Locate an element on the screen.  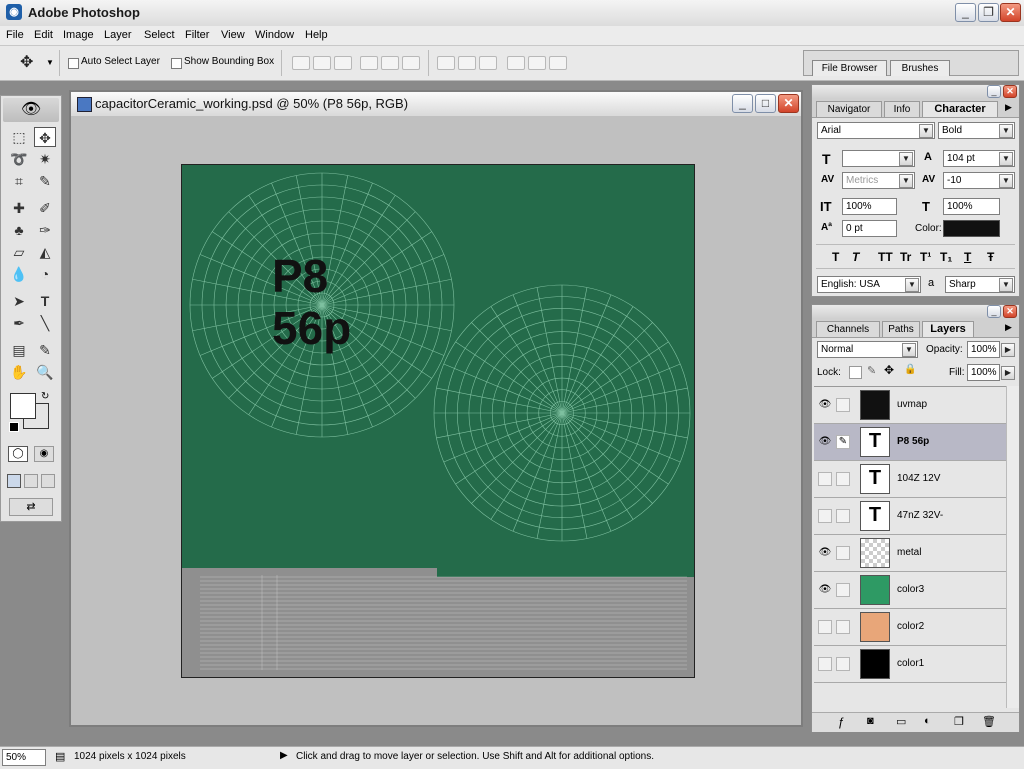
show-bounding-box-checkbox is located at coordinates (176, 63).